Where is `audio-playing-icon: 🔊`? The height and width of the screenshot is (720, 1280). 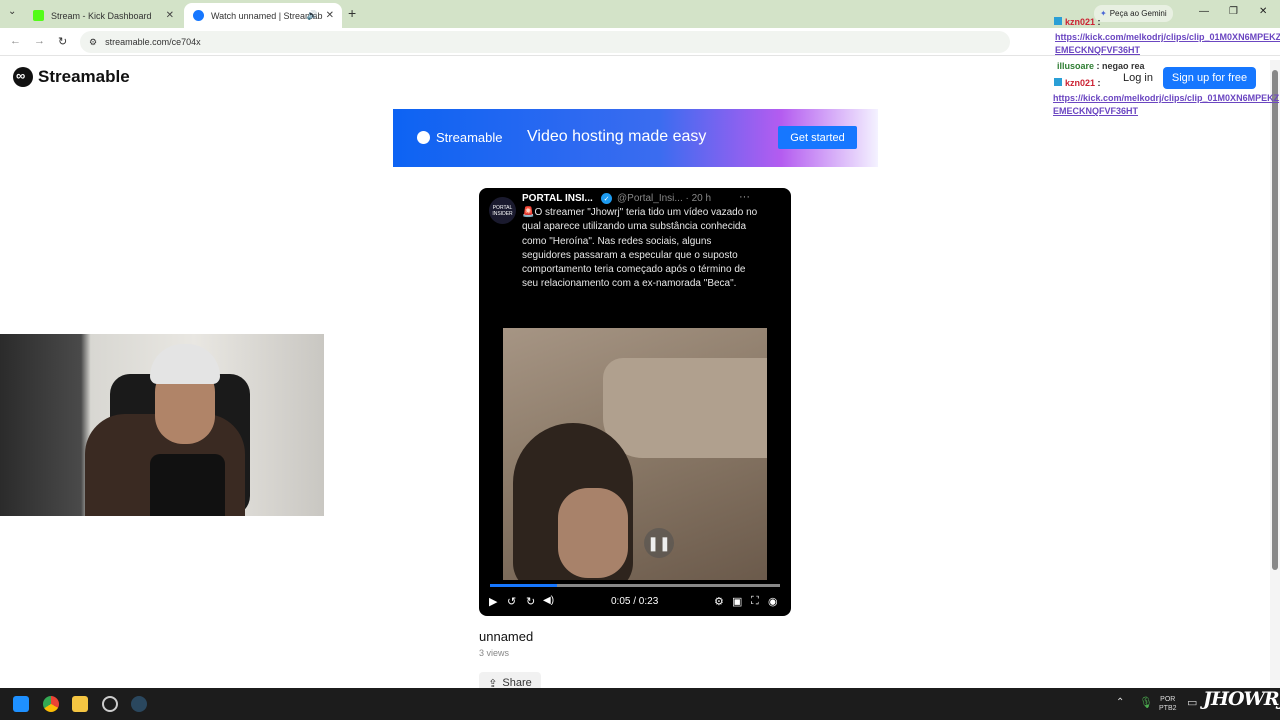 audio-playing-icon: 🔊 is located at coordinates (312, 15).